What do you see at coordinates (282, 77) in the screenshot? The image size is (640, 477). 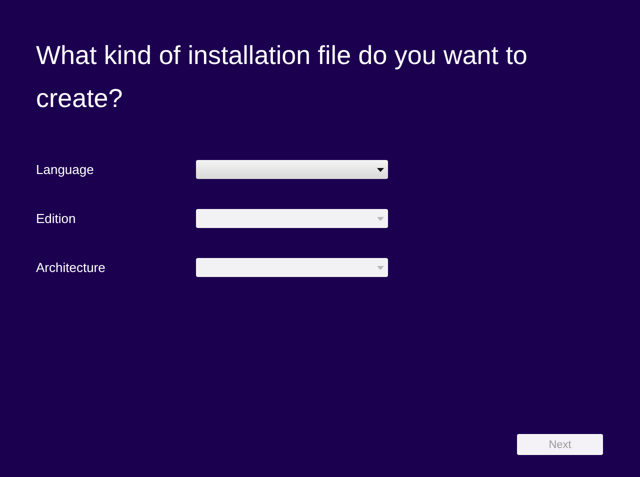 I see `page-title: What kind of installation file do you want to create?` at bounding box center [282, 77].